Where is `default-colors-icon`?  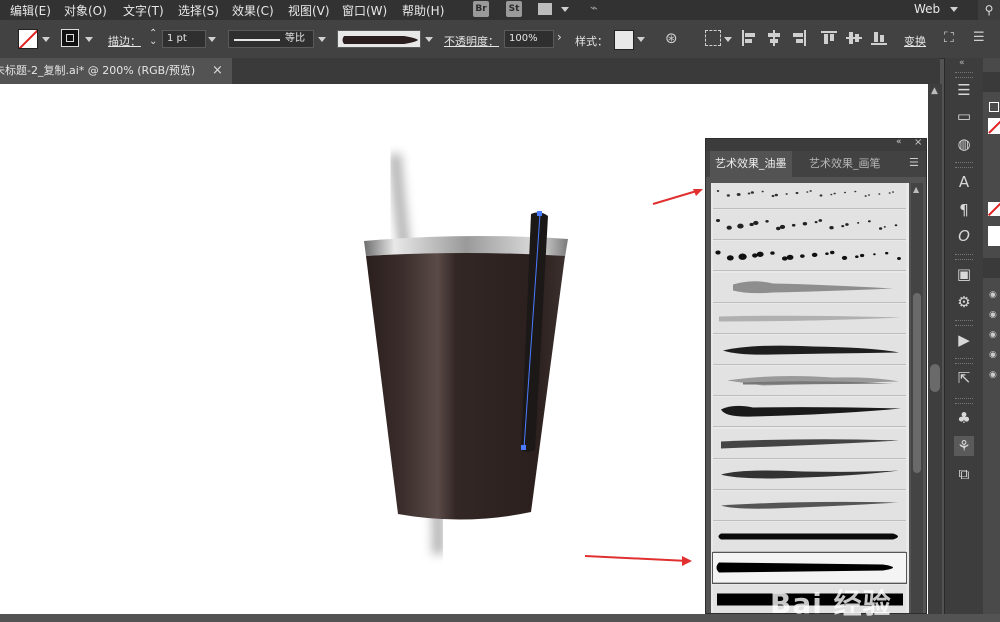
default-colors-icon is located at coordinates (994, 107).